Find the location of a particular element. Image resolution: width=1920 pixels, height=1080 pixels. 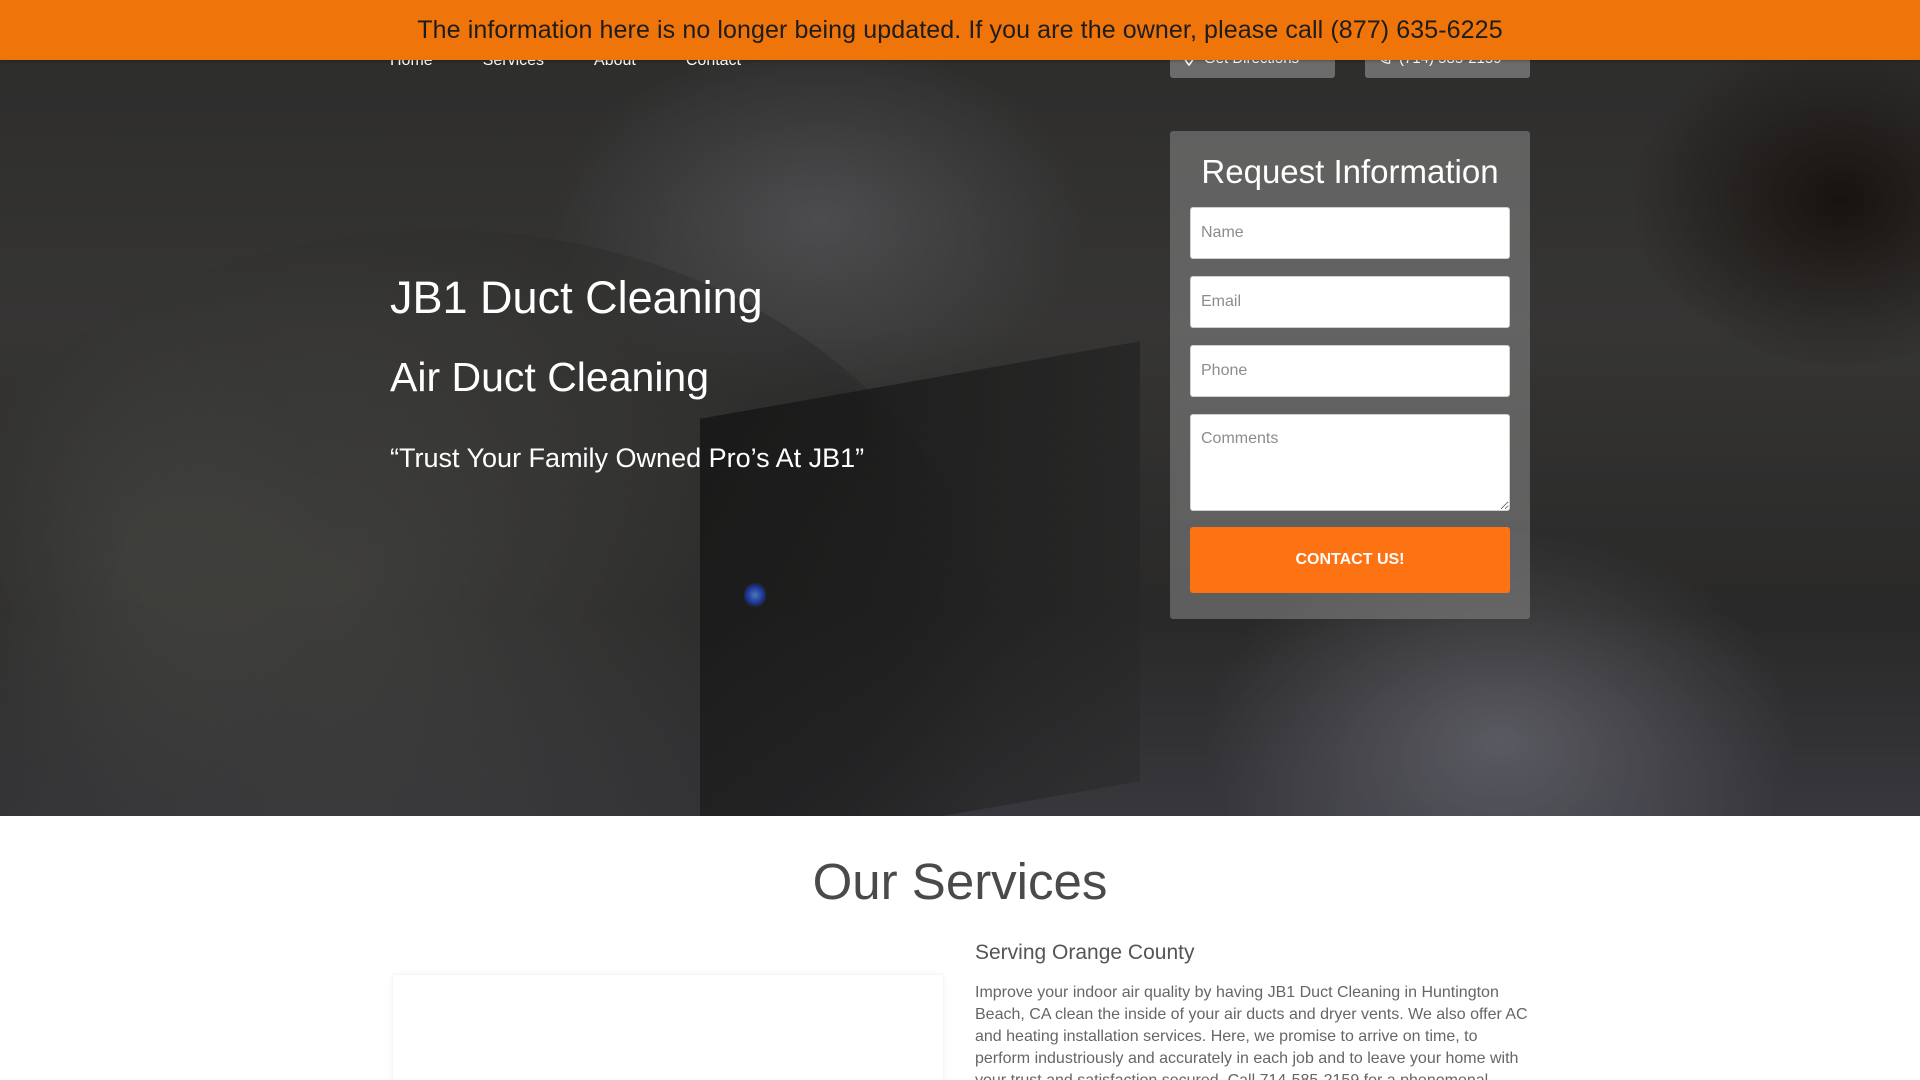

hero-title: JB1 Duct Cleaning is located at coordinates (576, 297).